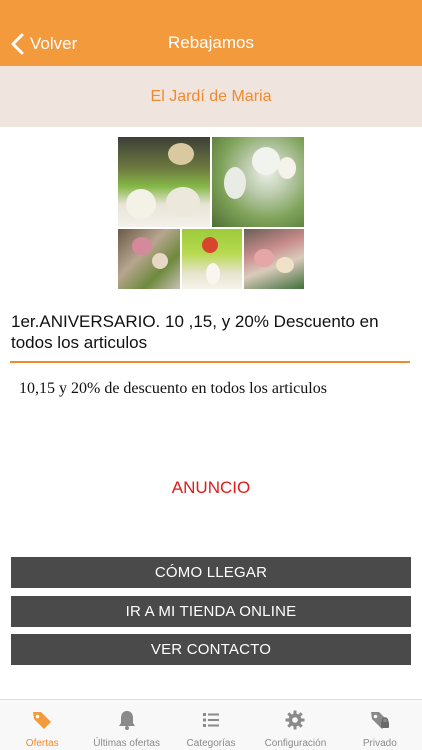 The image size is (422, 750). What do you see at coordinates (211, 611) in the screenshot?
I see `online-store-button: IR A MI TIENDA ONLINE` at bounding box center [211, 611].